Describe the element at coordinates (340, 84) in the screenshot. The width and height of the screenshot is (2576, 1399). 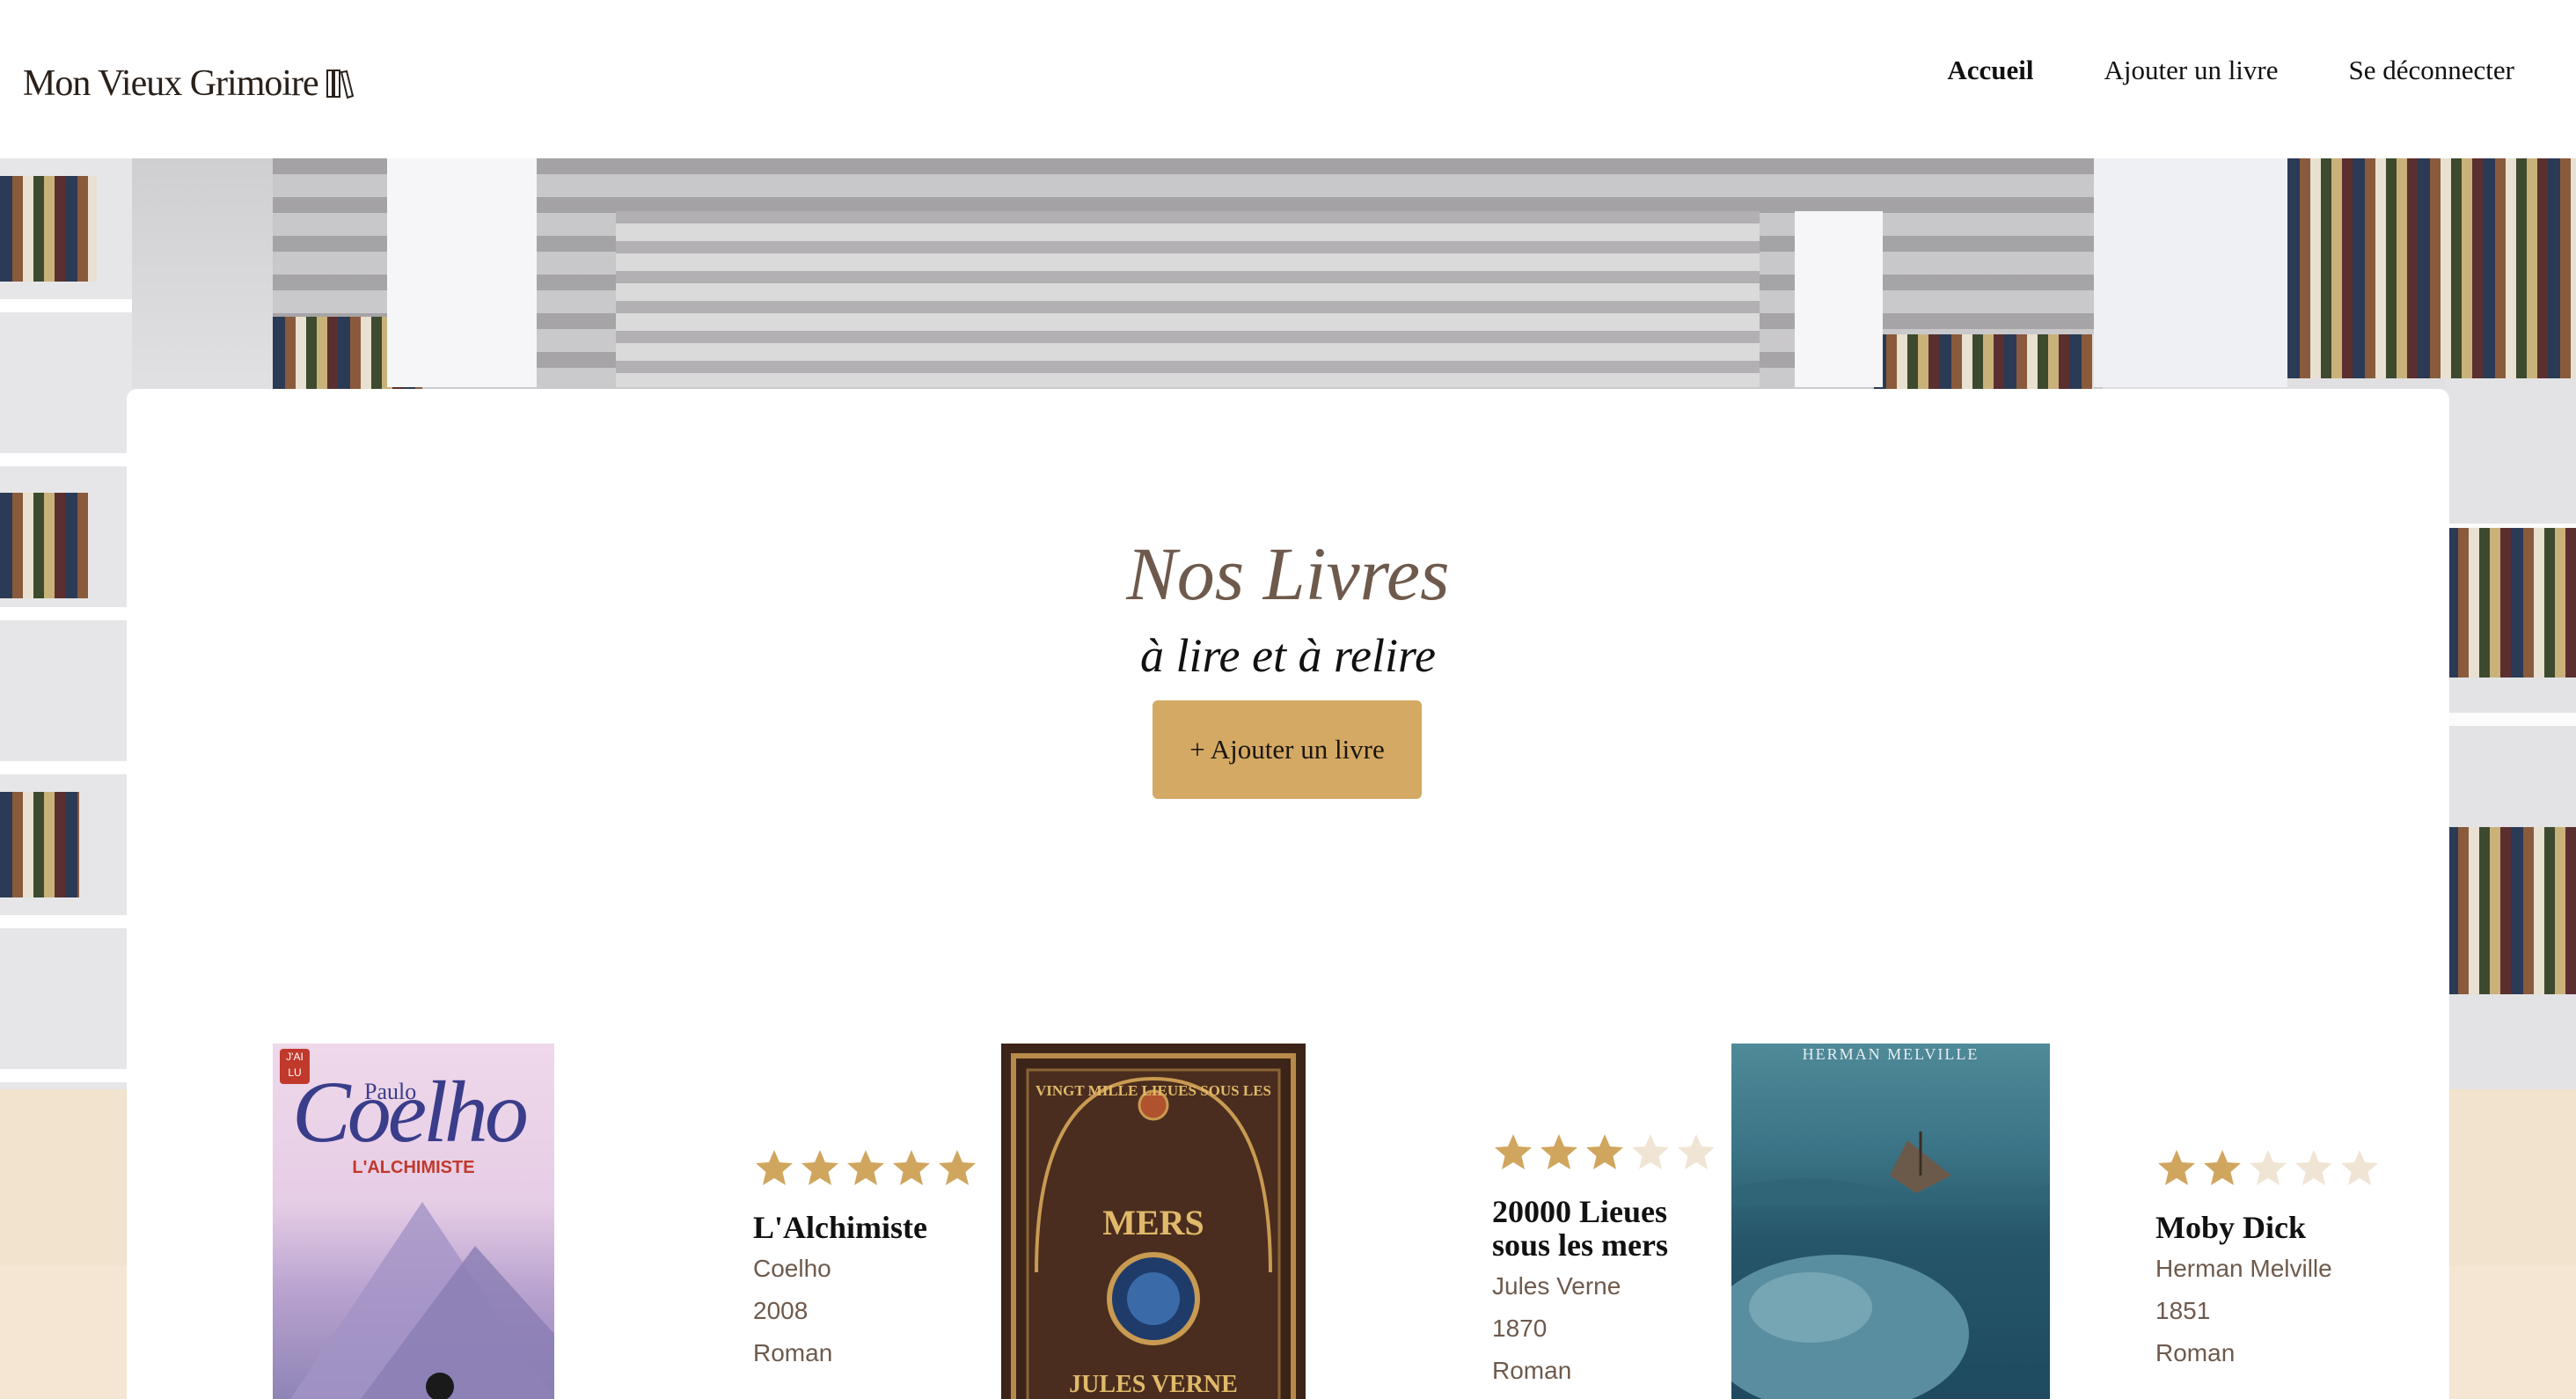
I see `books-logo-icon` at that location.